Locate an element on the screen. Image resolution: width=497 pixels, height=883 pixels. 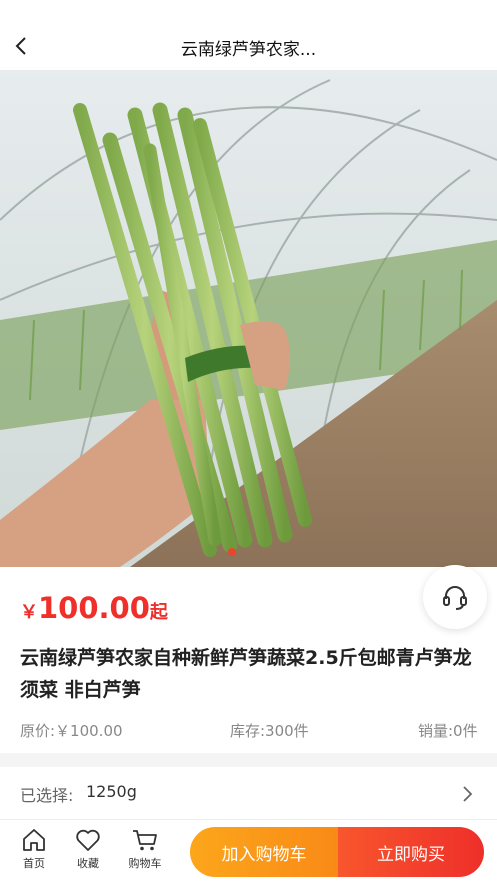
home-icon is located at coordinates (34, 840).